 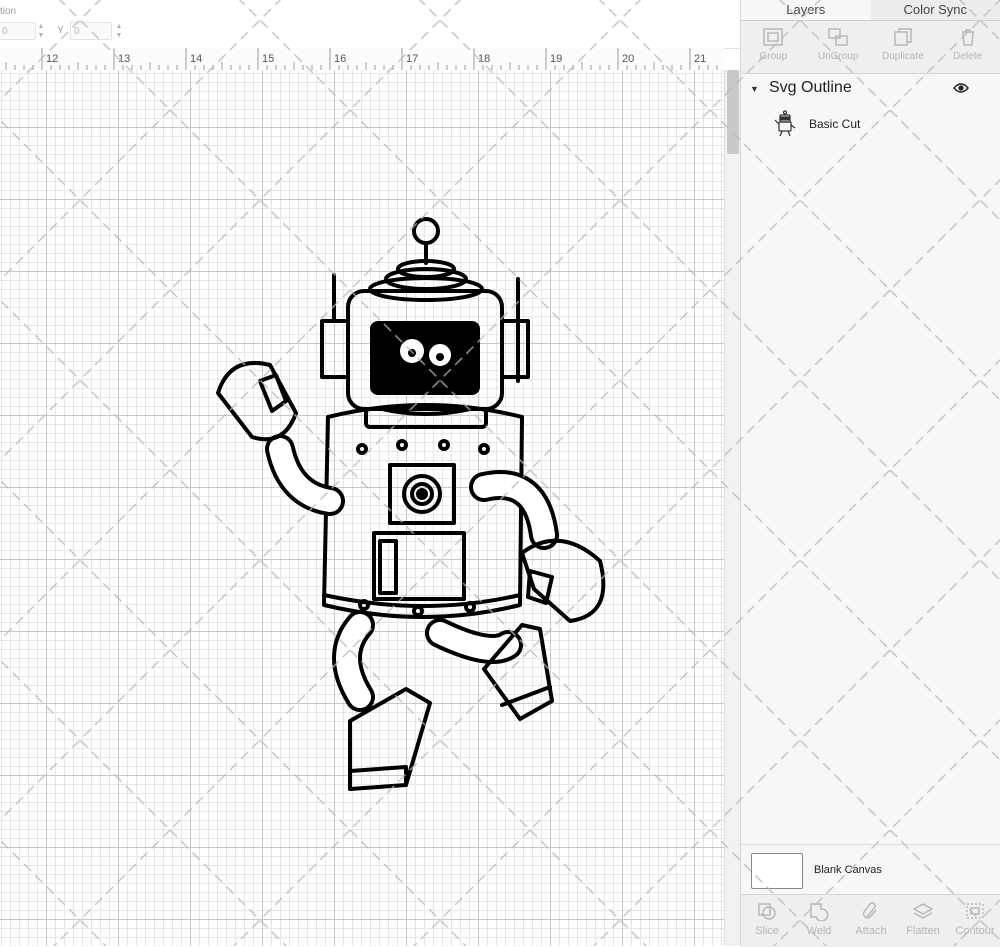 What do you see at coordinates (767, 911) in the screenshot?
I see `slice-icon` at bounding box center [767, 911].